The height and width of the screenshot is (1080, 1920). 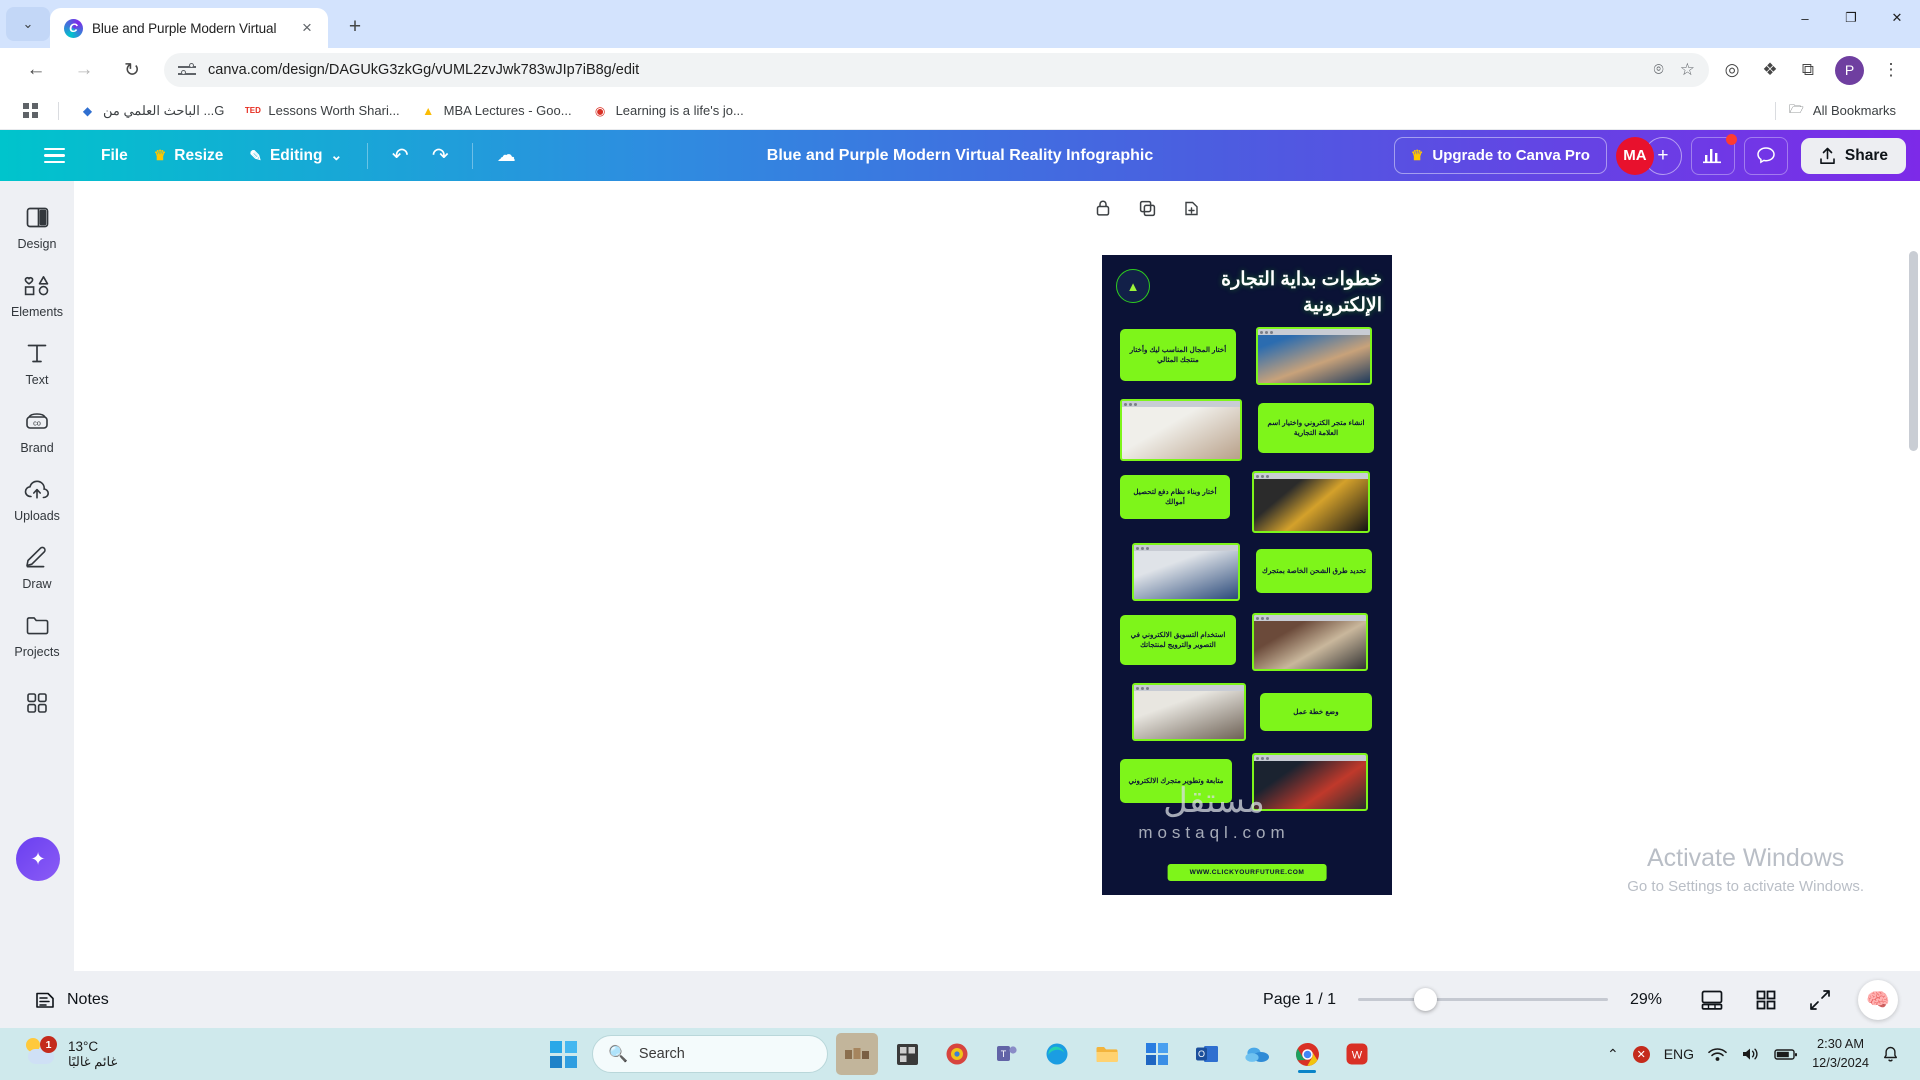 I want to click on start-button, so click(x=563, y=1054).